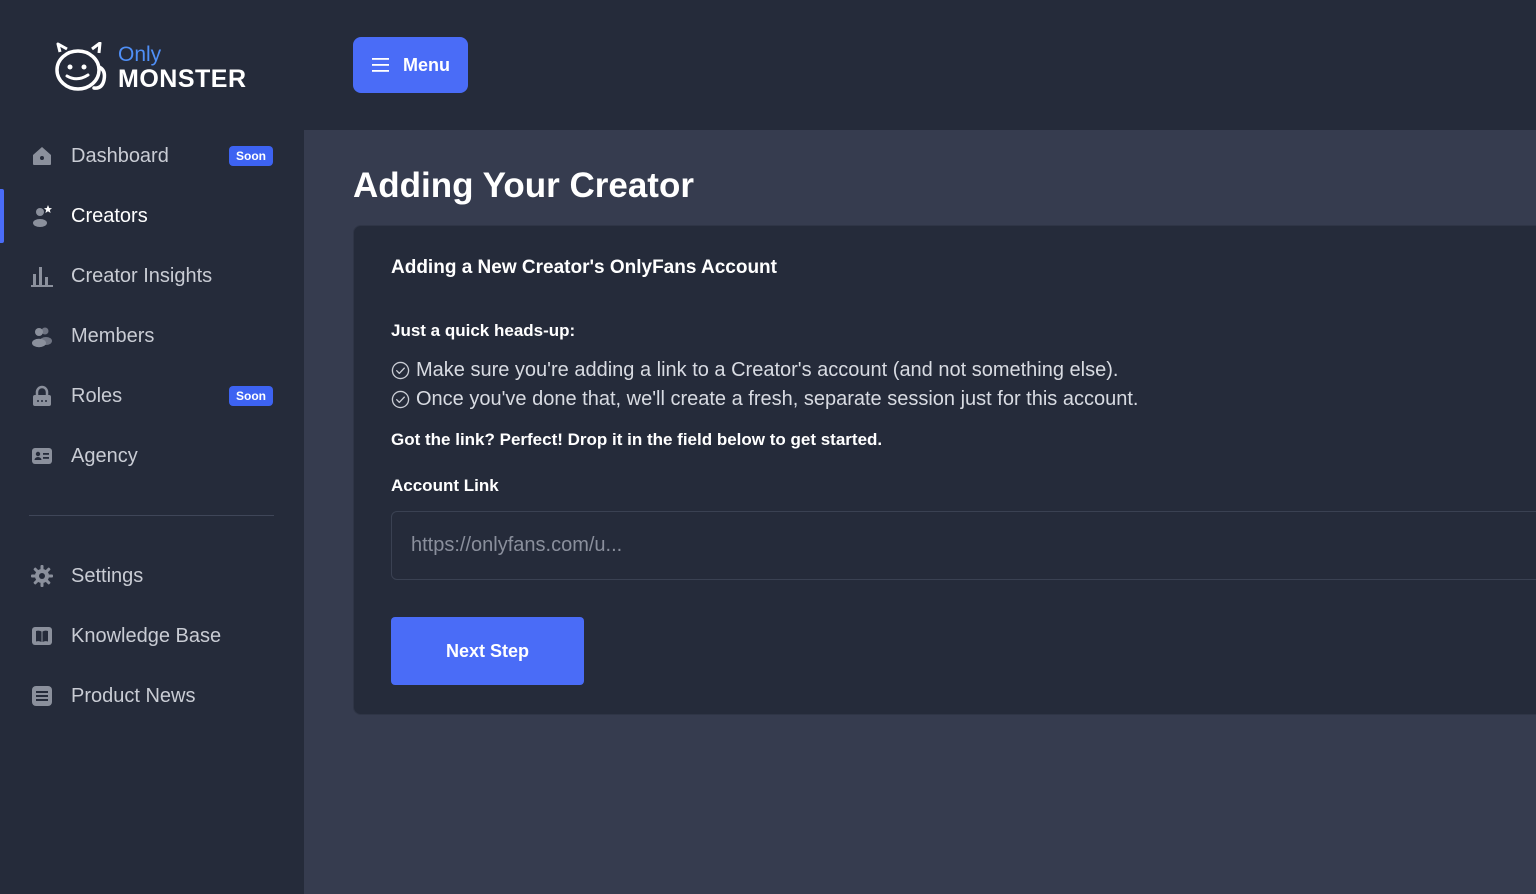 Image resolution: width=1536 pixels, height=894 pixels. I want to click on sidebar-item-label: Agency, so click(104, 455).